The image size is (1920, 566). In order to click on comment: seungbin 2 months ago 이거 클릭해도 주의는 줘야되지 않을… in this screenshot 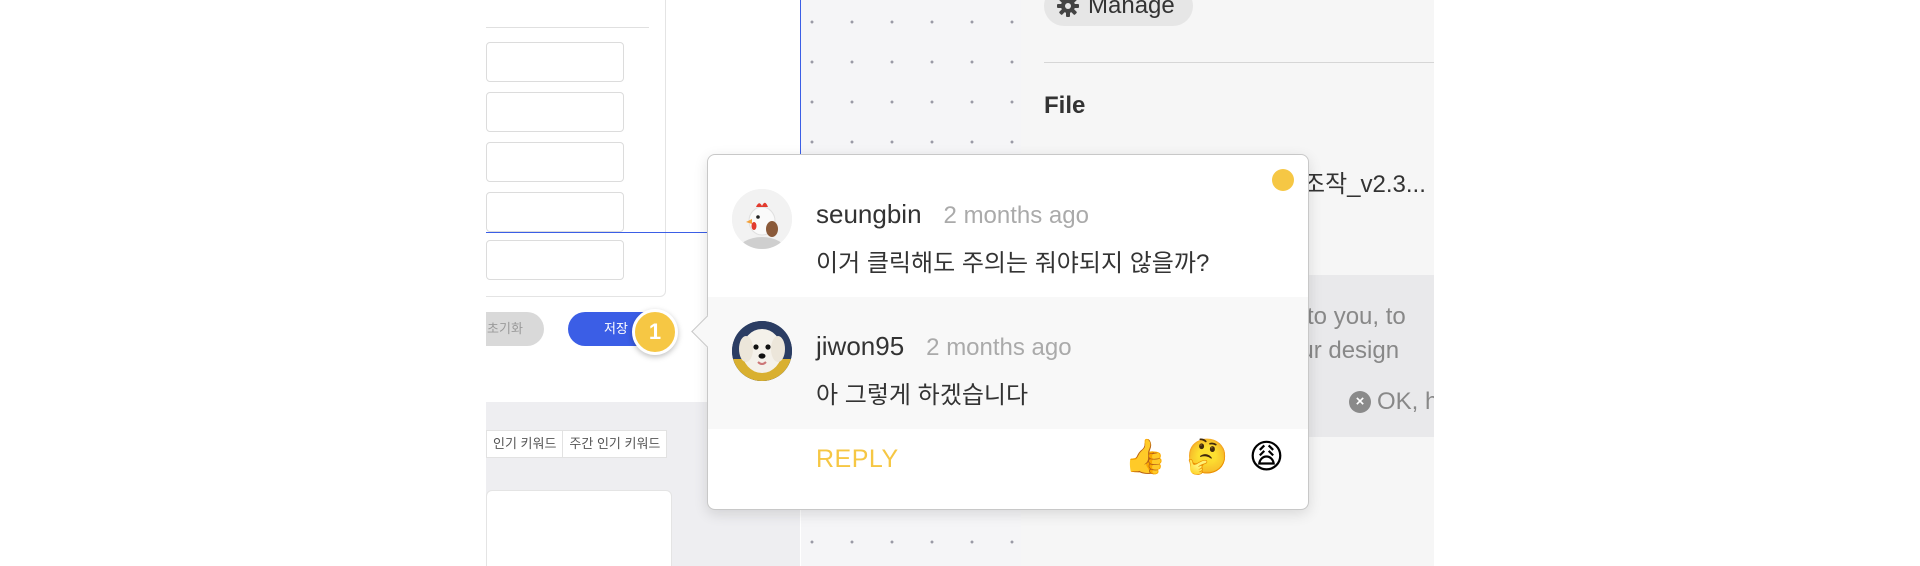, I will do `click(1008, 221)`.